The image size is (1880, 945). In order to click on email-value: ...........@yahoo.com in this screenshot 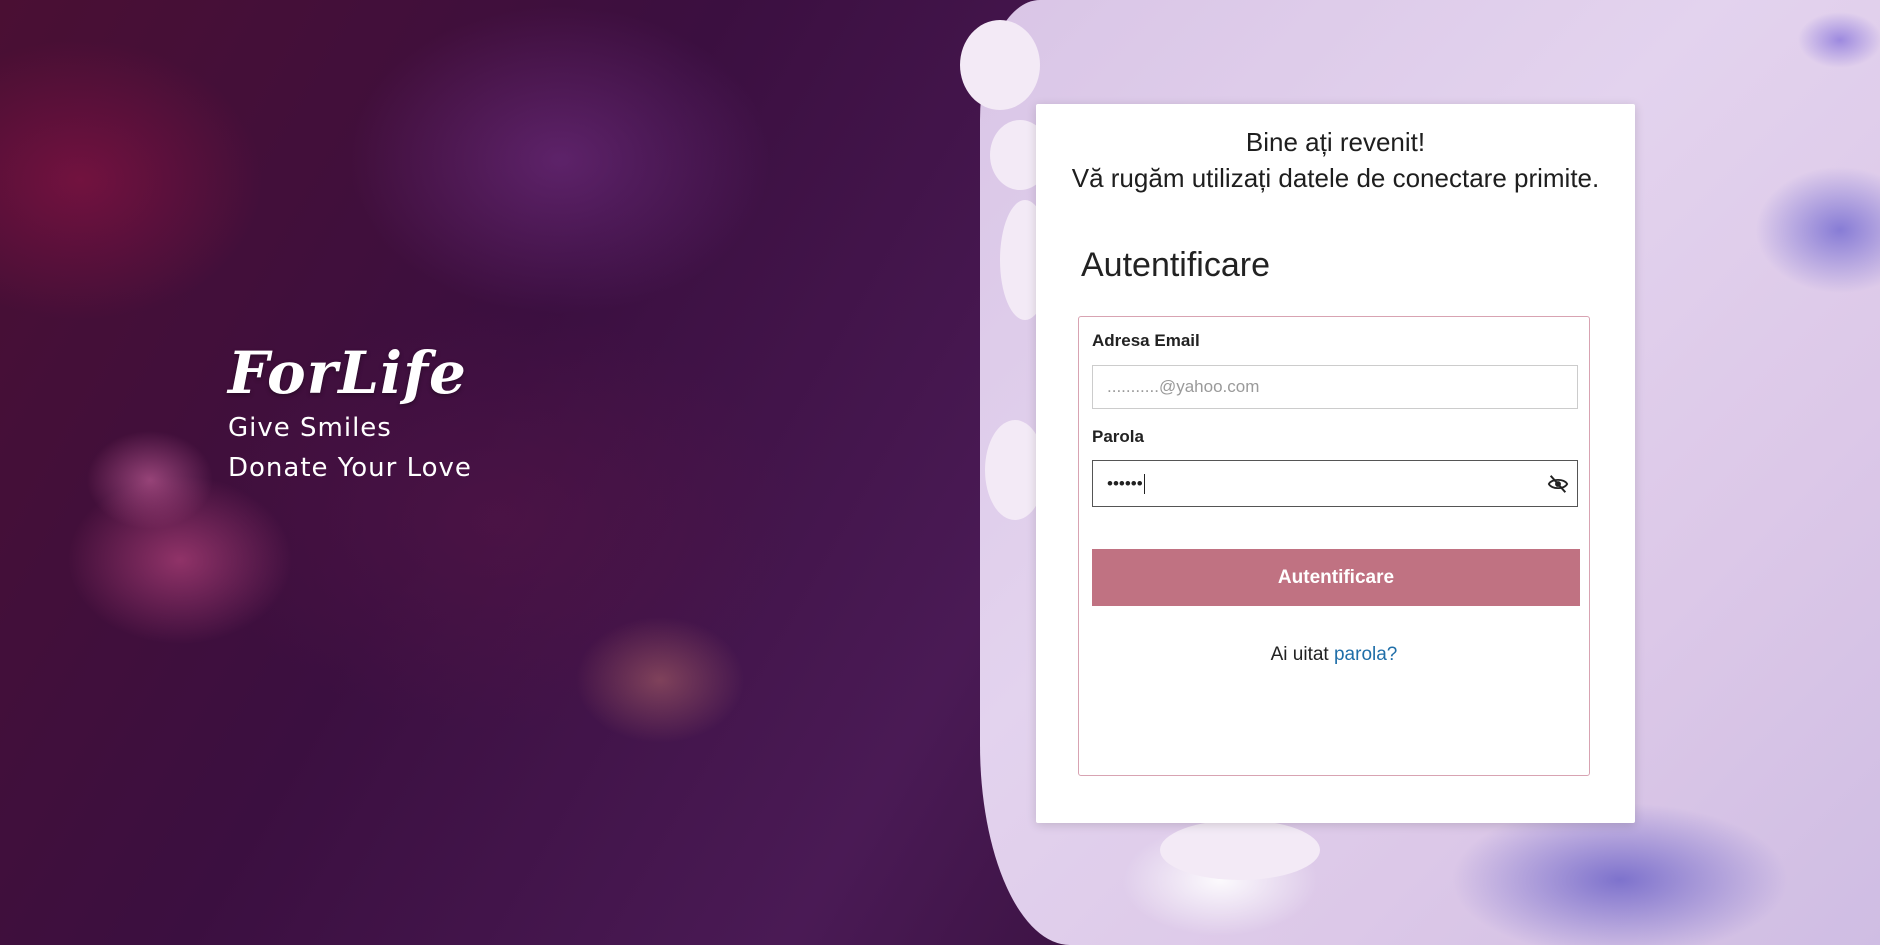, I will do `click(1183, 386)`.